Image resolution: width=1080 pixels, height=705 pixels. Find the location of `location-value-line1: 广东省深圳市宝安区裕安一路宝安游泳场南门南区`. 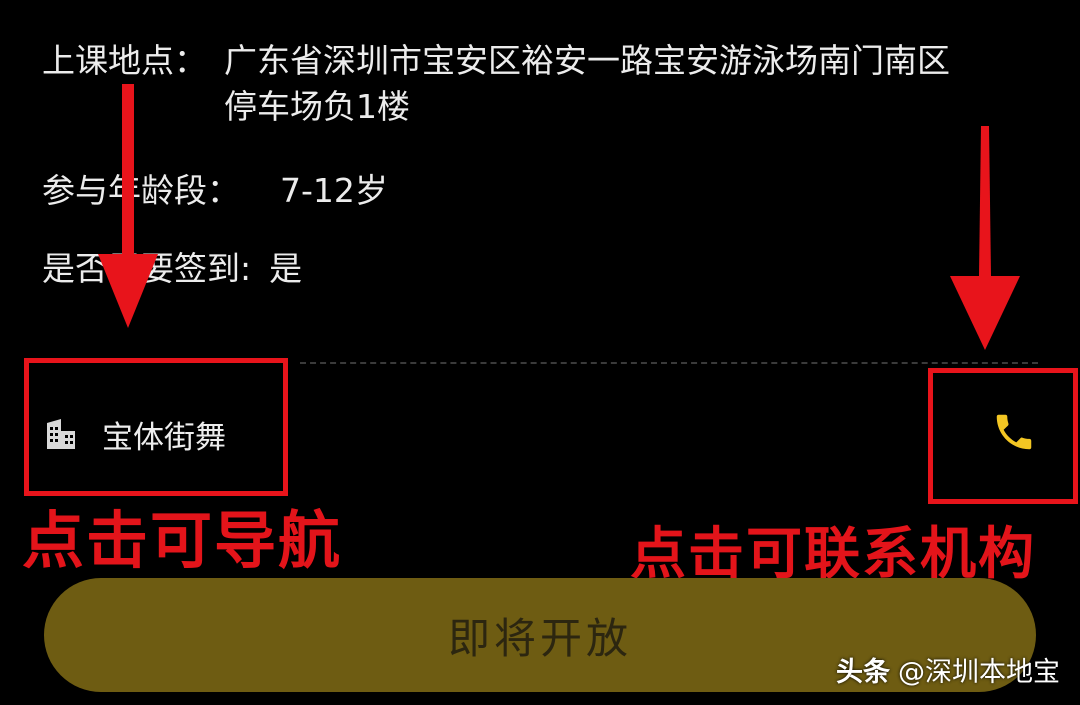

location-value-line1: 广东省深圳市宝安区裕安一路宝安游泳场南门南区 is located at coordinates (587, 60).